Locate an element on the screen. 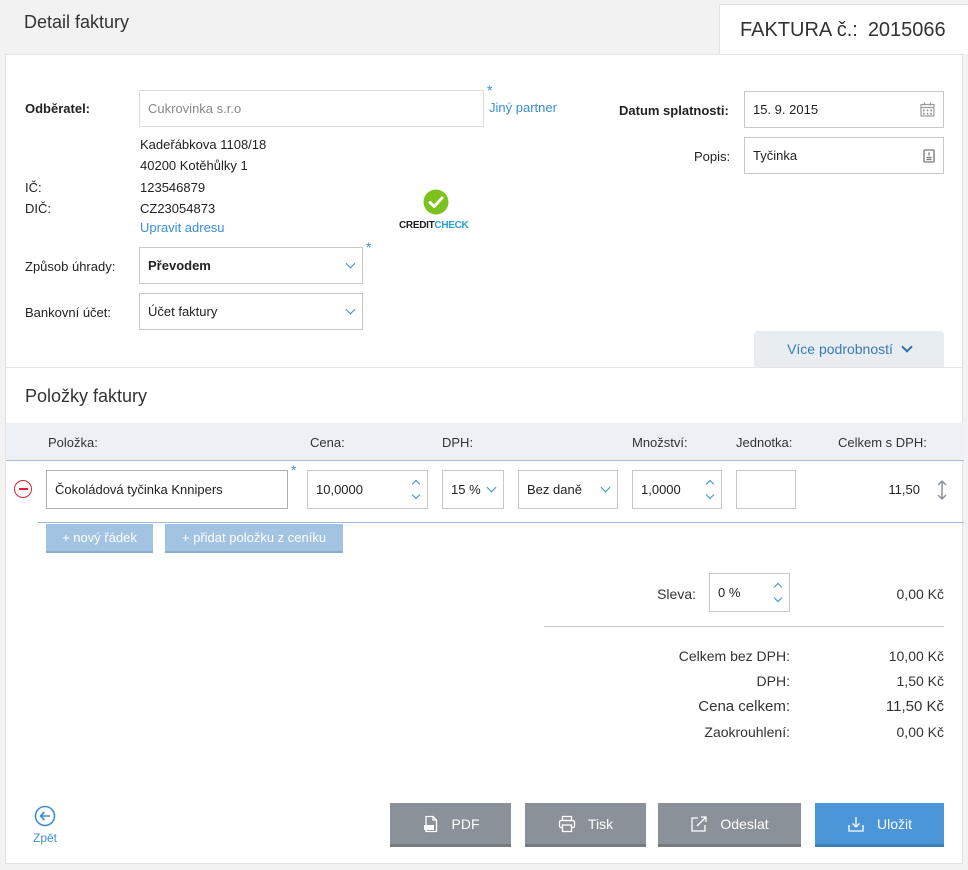 The height and width of the screenshot is (870, 968). save-button: Uložit is located at coordinates (879, 825).